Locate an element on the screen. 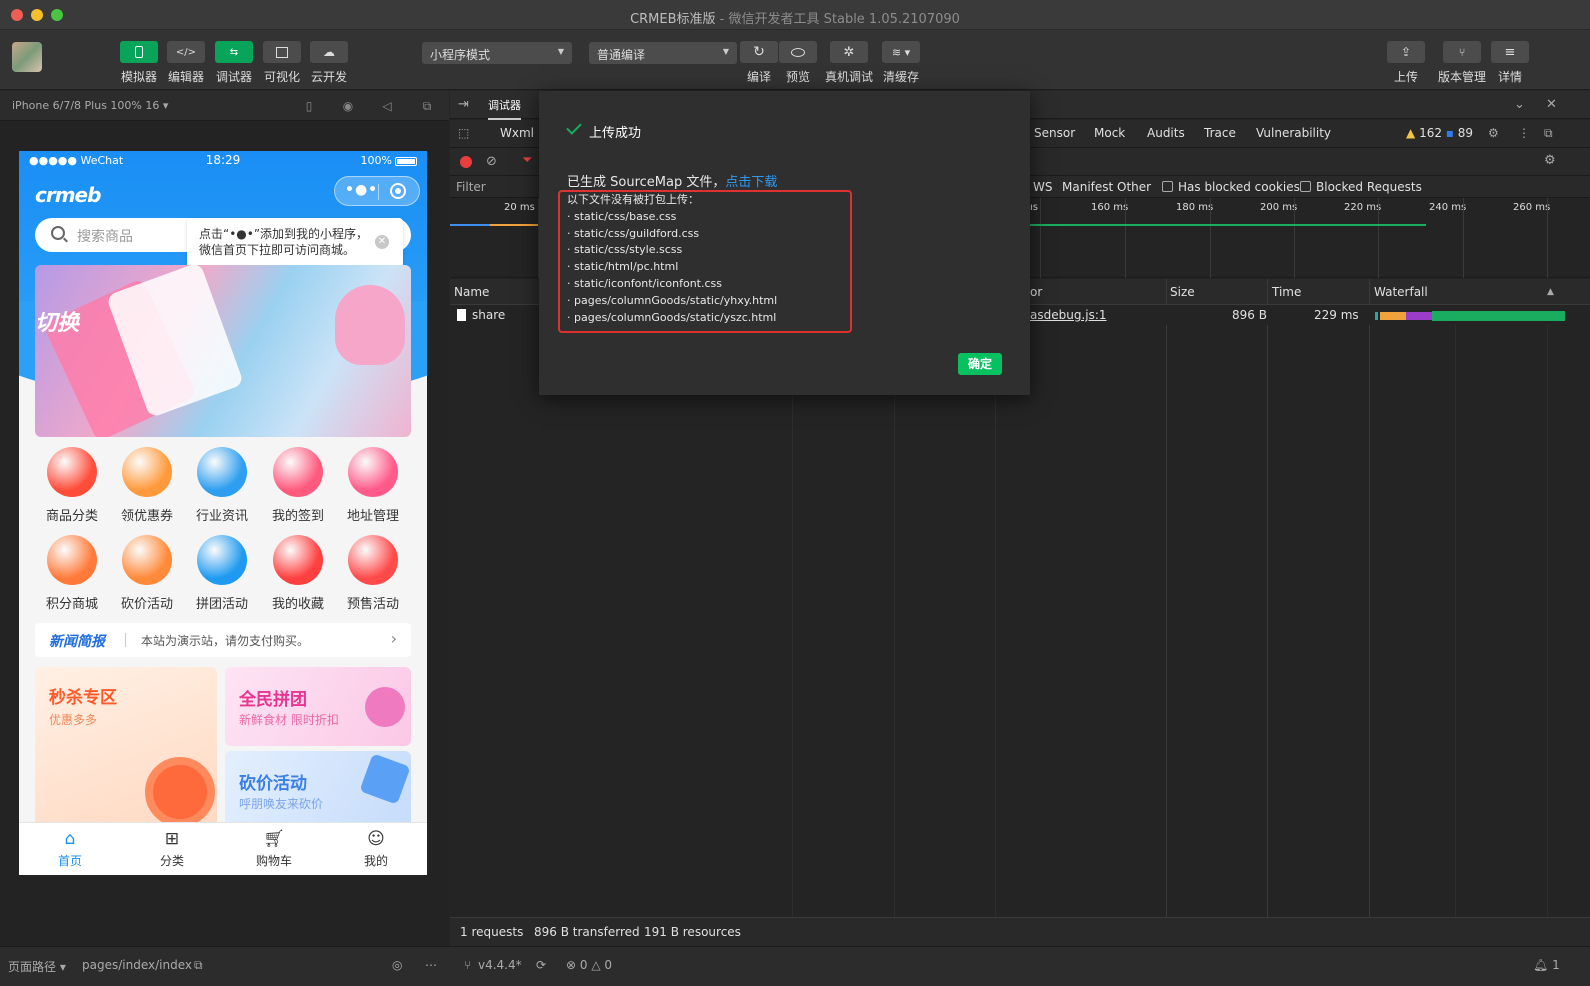 Image resolution: width=1590 pixels, height=986 pixels. grid-item-group-buy: 拼团活动 is located at coordinates (222, 573).